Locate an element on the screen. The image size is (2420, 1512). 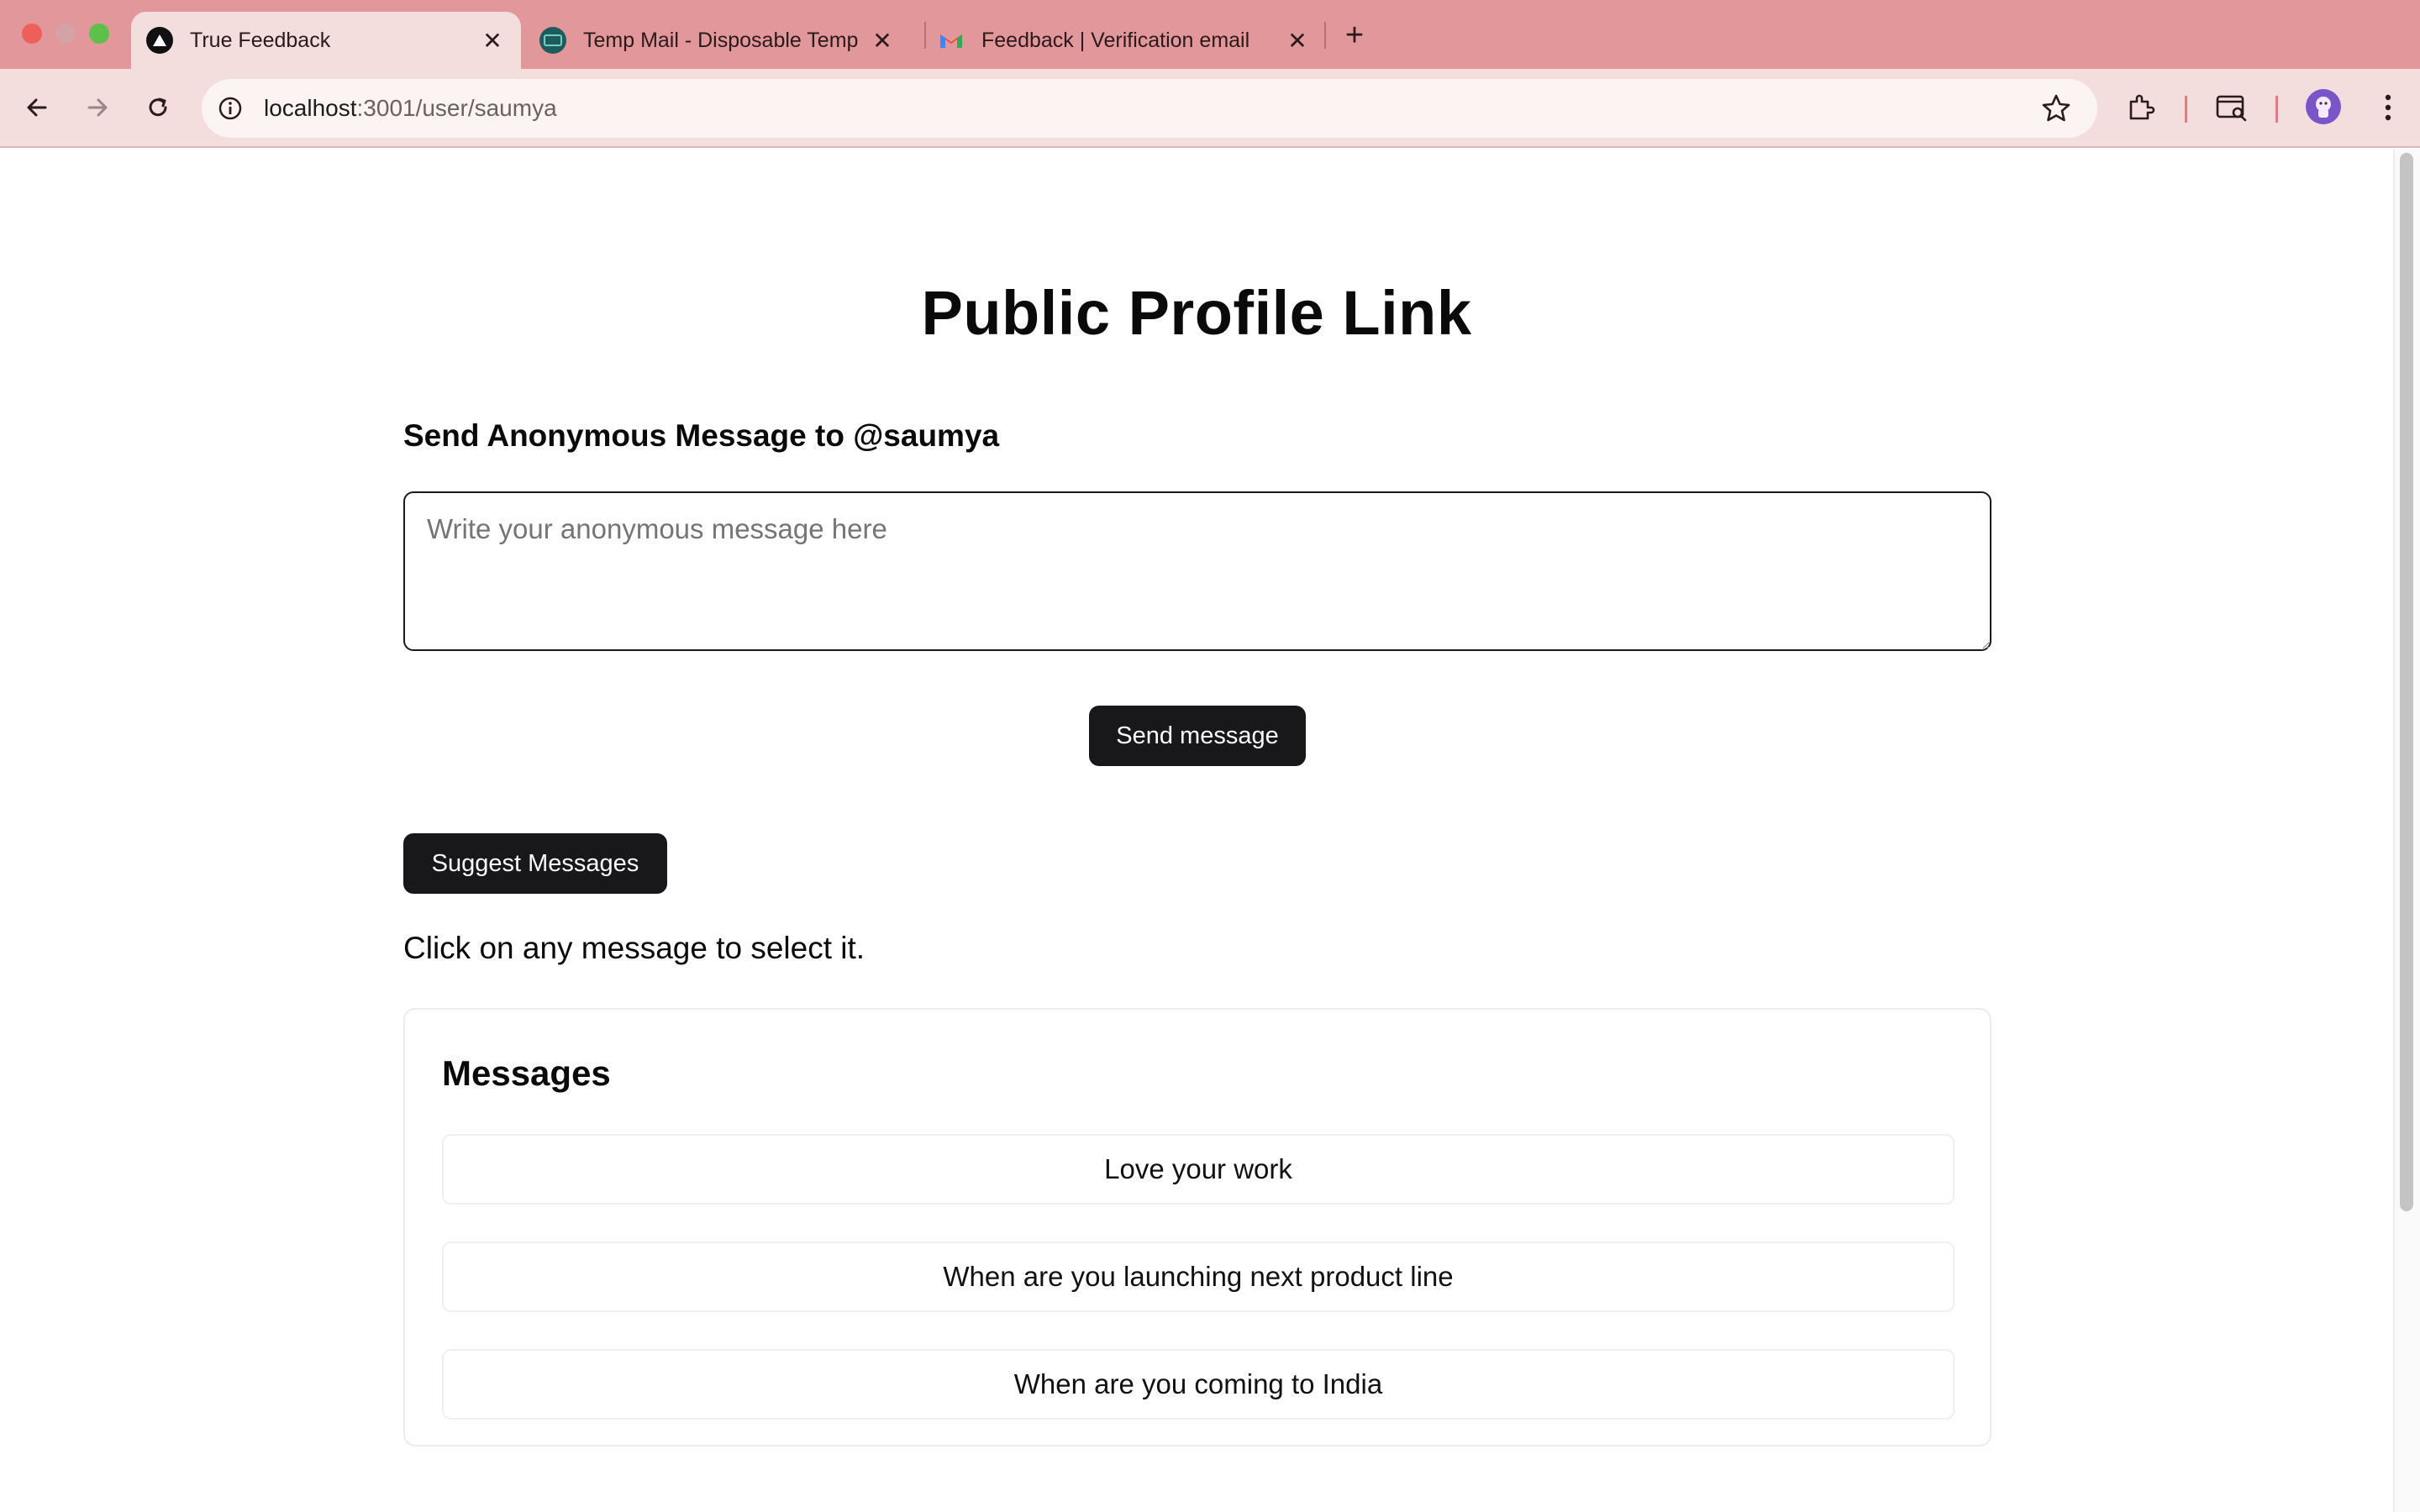
send-message-button: Send message is located at coordinates (1197, 736).